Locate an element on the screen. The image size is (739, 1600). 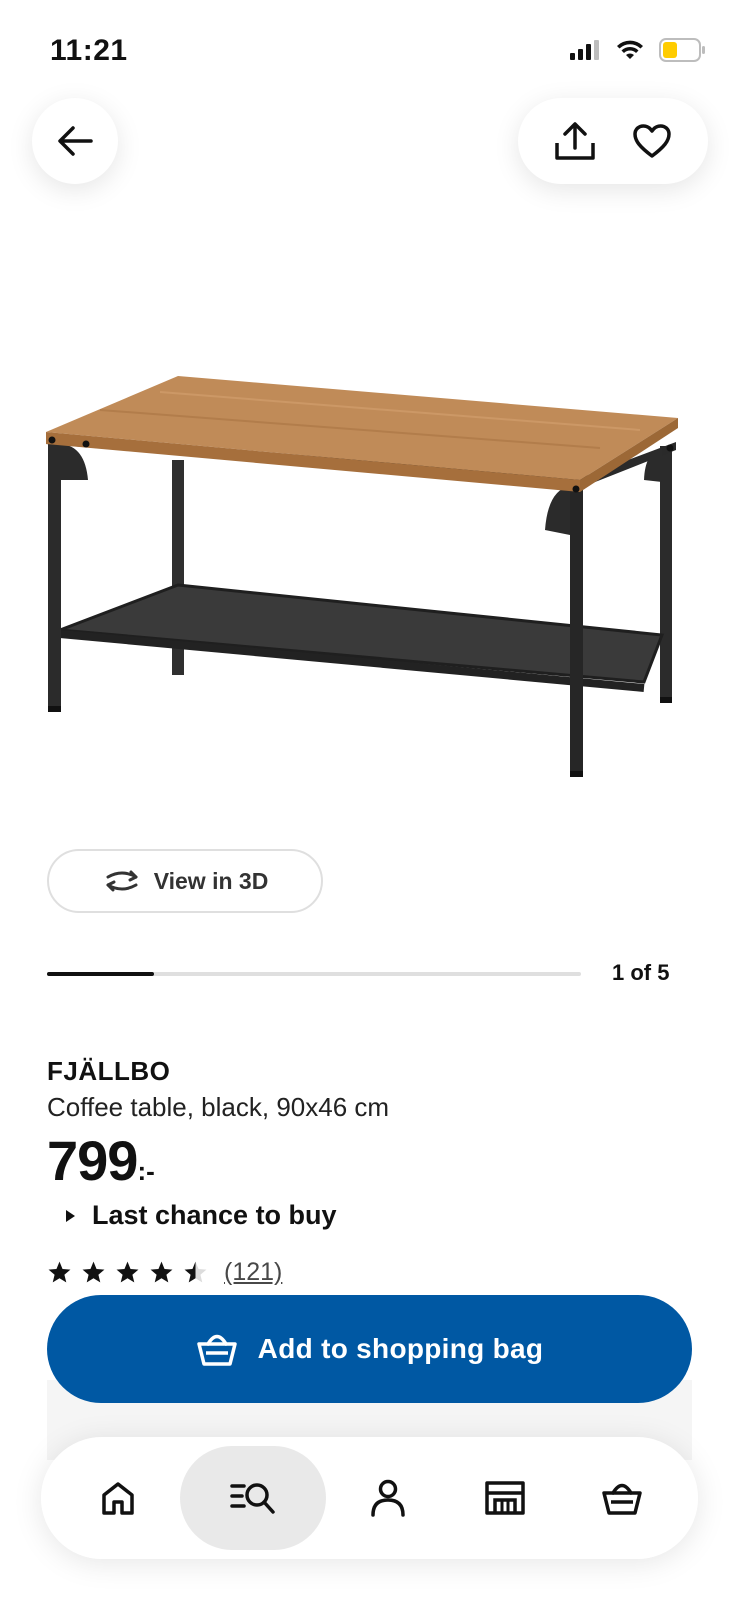
heart-icon is located at coordinates (651, 141).